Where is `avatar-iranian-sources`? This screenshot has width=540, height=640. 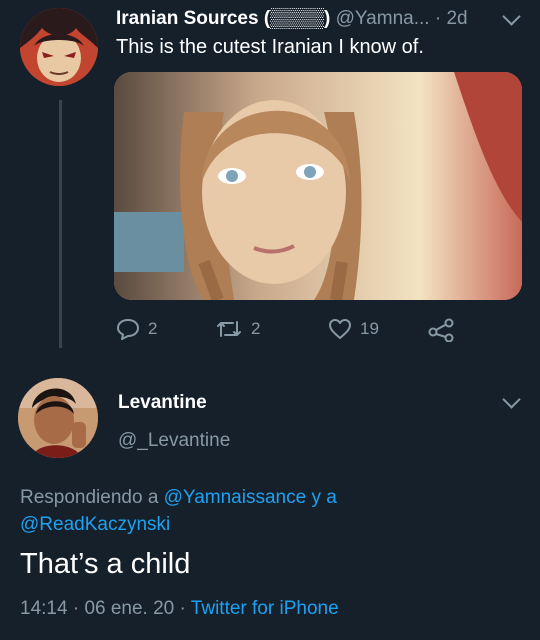 avatar-iranian-sources is located at coordinates (59, 47).